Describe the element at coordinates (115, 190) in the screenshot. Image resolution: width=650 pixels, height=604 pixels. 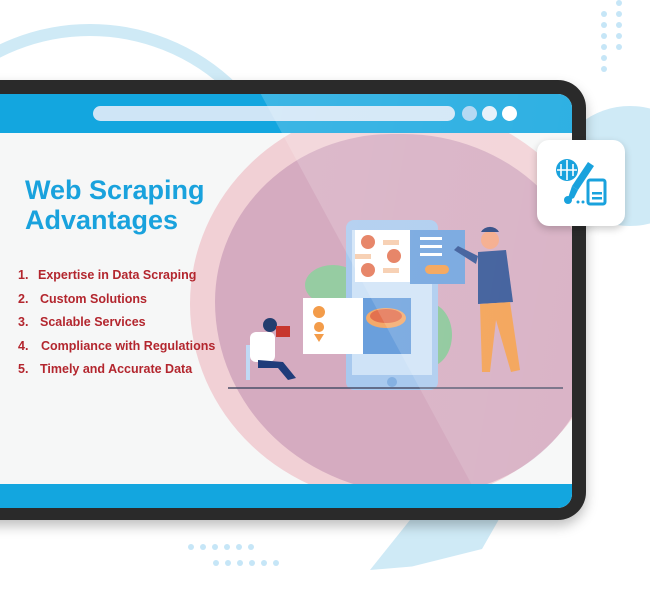
I see `title-line-1: Web Scraping` at that location.